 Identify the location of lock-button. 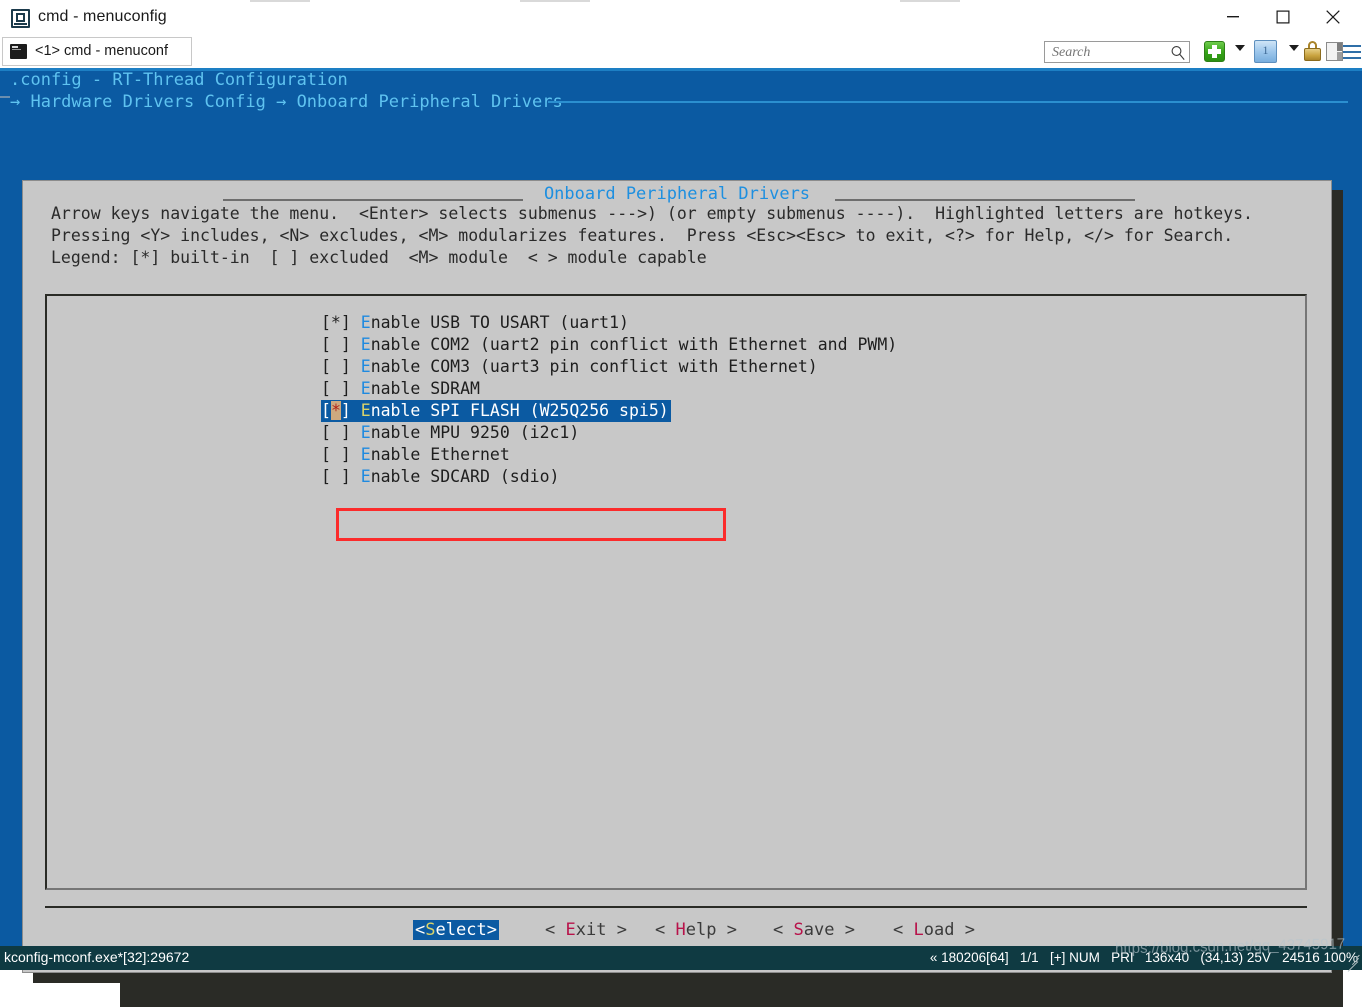
(1313, 52).